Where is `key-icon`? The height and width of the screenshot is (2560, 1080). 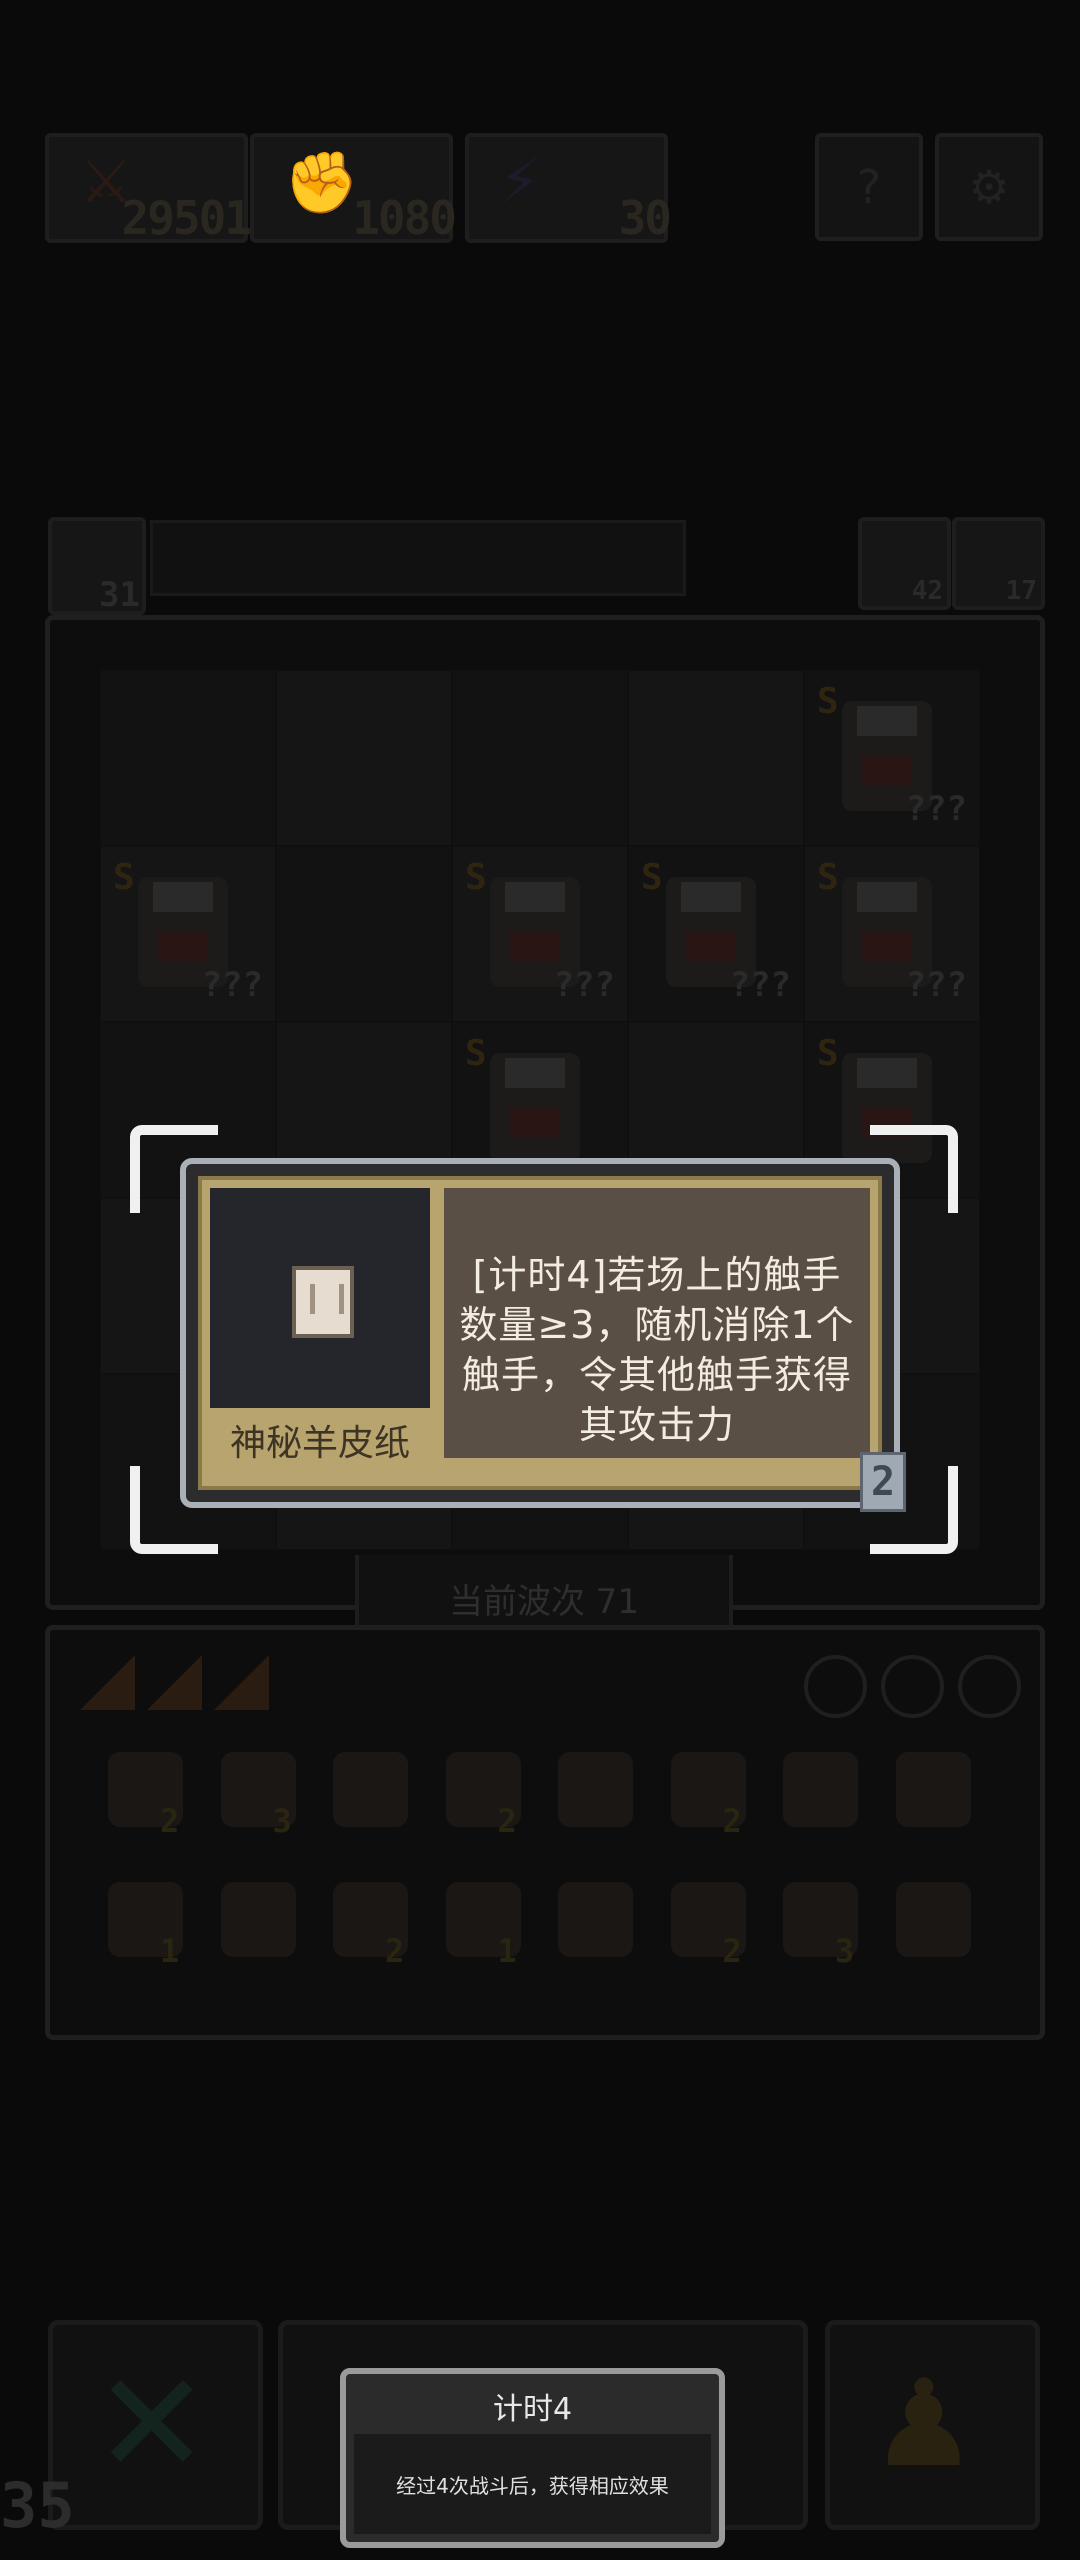 key-icon is located at coordinates (933, 1789).